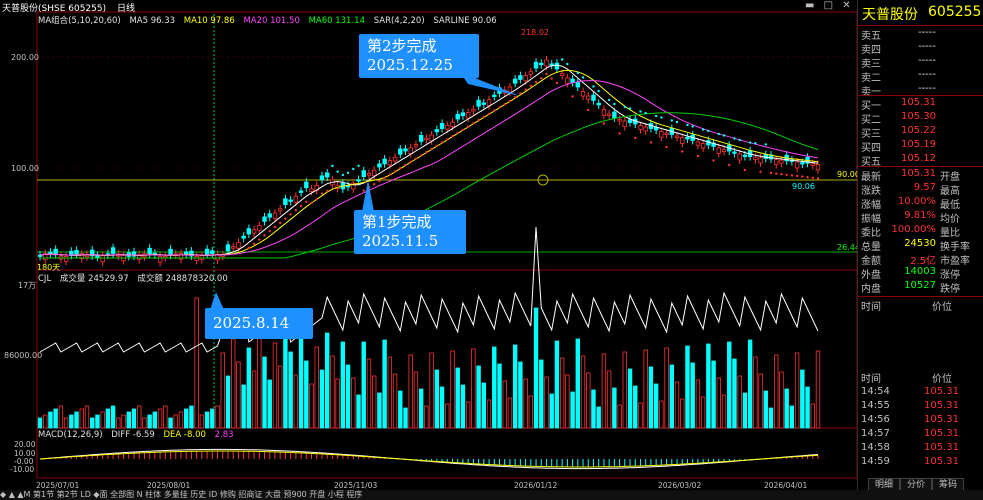  Describe the element at coordinates (950, 205) in the screenshot. I see `stat-label-right: 最低` at that location.